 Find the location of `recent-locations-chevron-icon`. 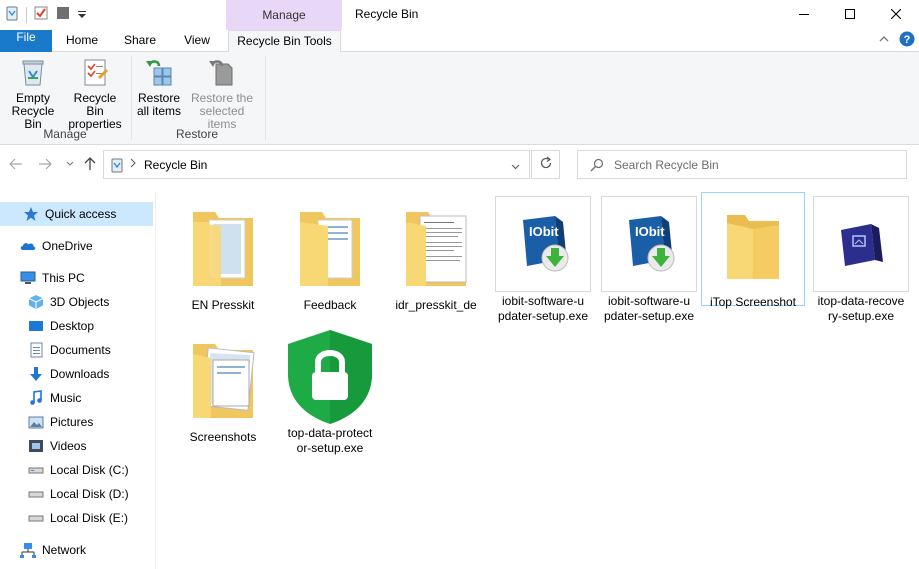

recent-locations-chevron-icon is located at coordinates (70, 164).